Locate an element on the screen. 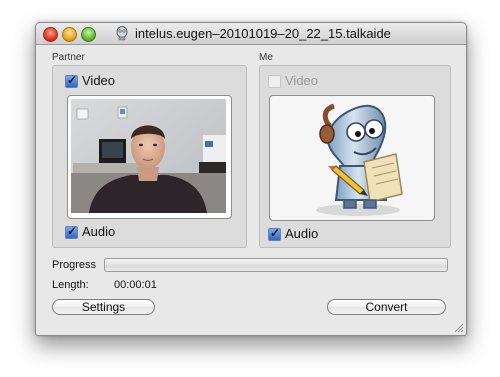 The width and height of the screenshot is (500, 377). partner-video-label: Video is located at coordinates (98, 80).